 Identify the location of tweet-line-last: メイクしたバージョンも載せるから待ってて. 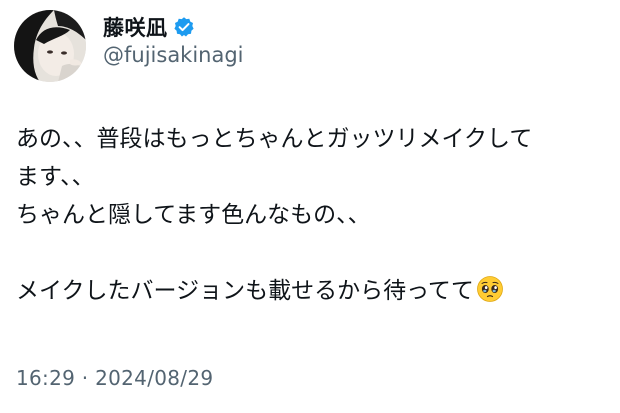
(316, 291).